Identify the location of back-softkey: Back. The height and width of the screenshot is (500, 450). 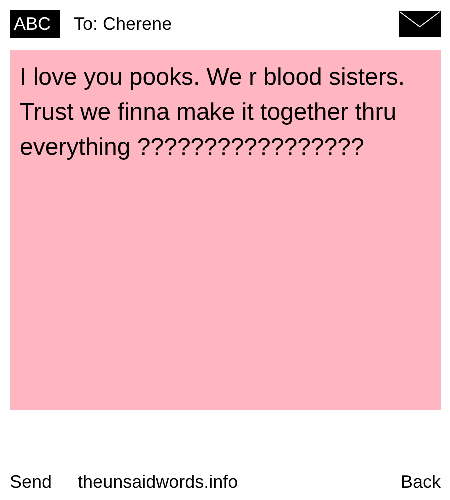
(420, 482).